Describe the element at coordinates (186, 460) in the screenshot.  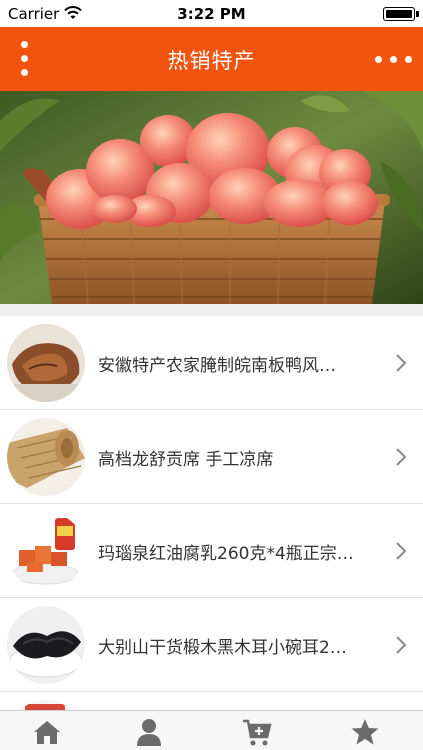
I see `product-title: 高档龙舒贡席 手工凉席` at that location.